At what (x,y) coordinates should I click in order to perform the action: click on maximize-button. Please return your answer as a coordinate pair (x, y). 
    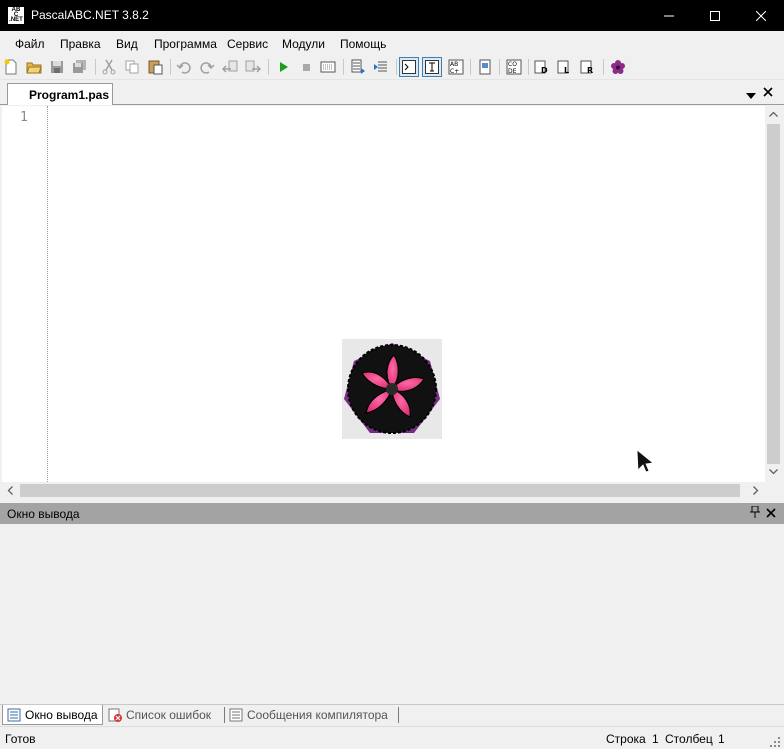
    Looking at the image, I should click on (715, 15).